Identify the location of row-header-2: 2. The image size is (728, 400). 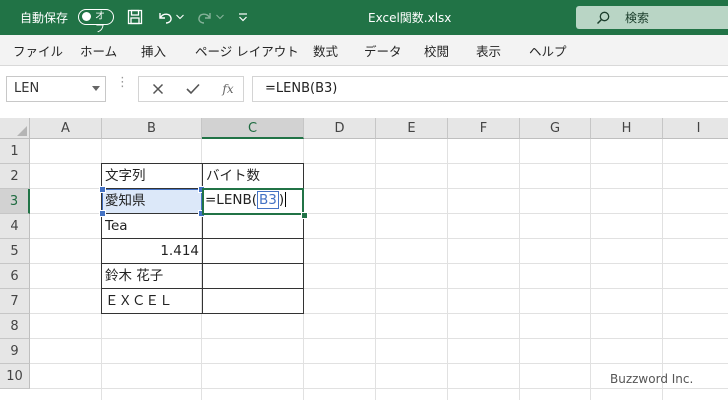
(15, 176).